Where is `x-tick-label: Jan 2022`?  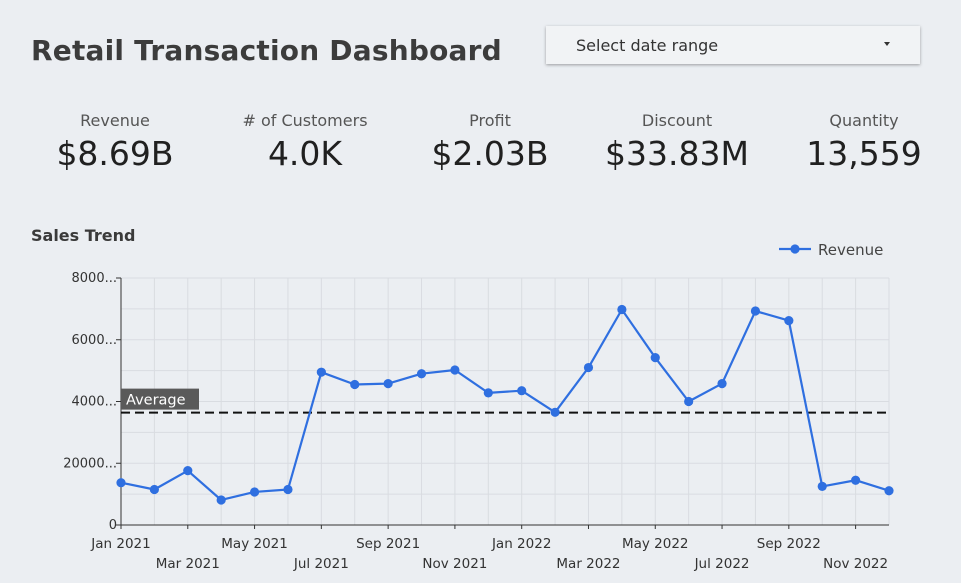 x-tick-label: Jan 2022 is located at coordinates (521, 544).